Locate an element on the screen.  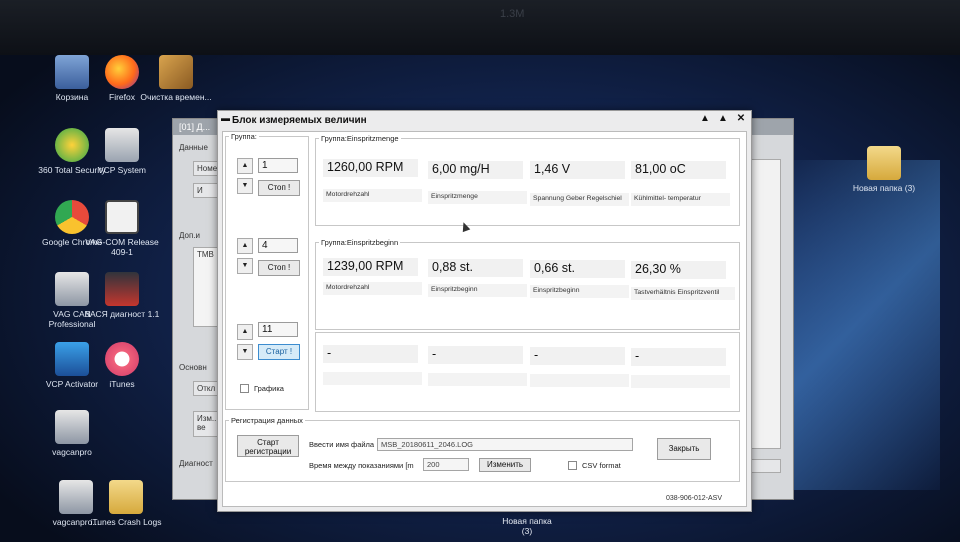
group3-value-3: - is located at coordinates (577, 356).